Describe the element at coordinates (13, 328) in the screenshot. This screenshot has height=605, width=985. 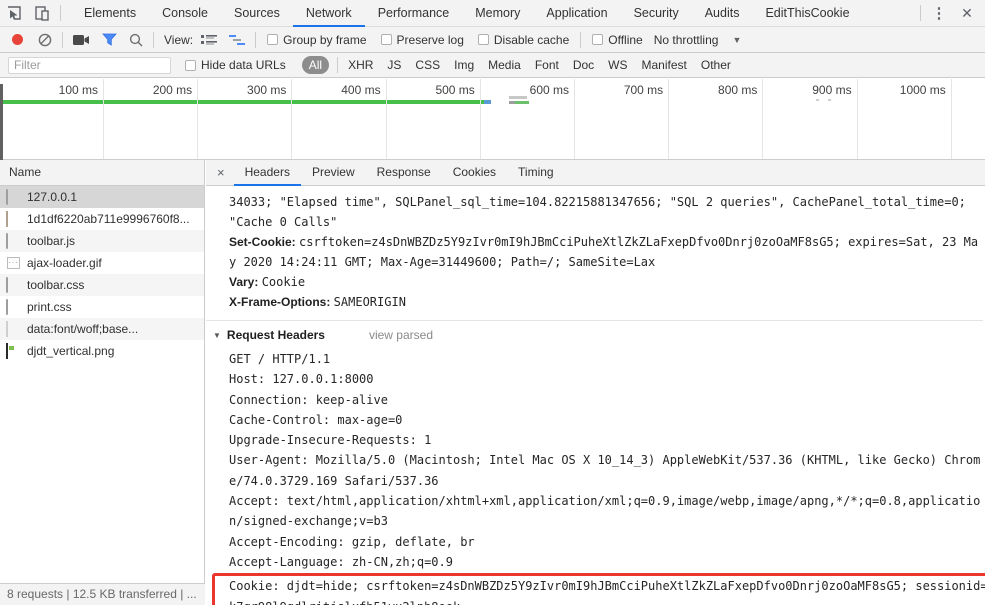
I see `font-icon` at that location.